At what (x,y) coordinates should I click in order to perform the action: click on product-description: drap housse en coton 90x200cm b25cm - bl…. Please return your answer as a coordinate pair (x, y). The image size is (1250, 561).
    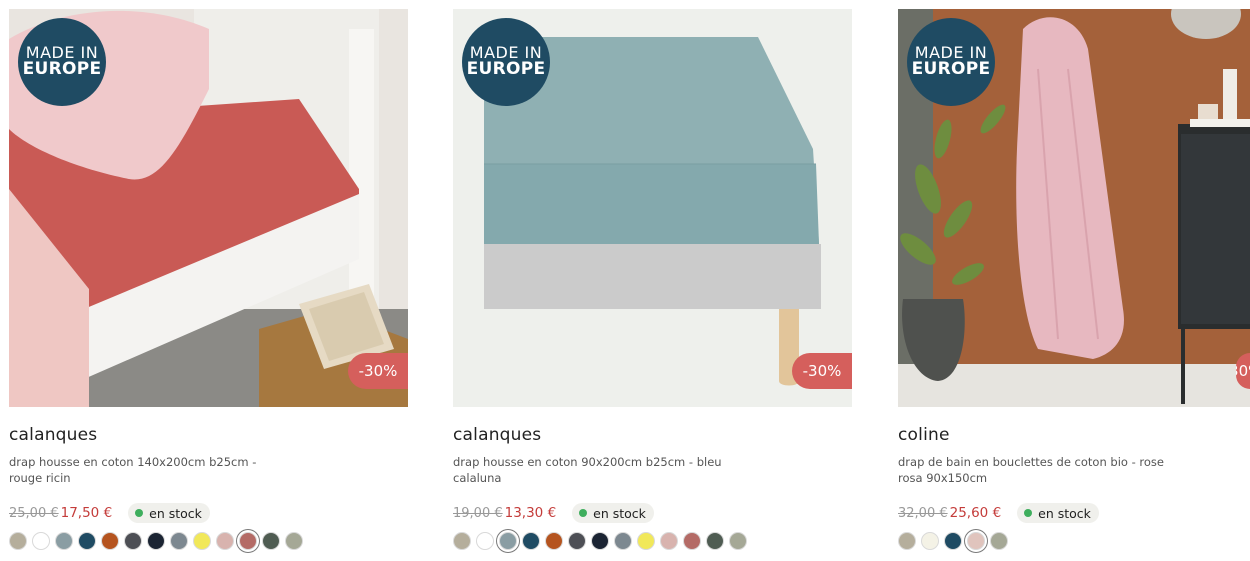
    Looking at the image, I should click on (593, 470).